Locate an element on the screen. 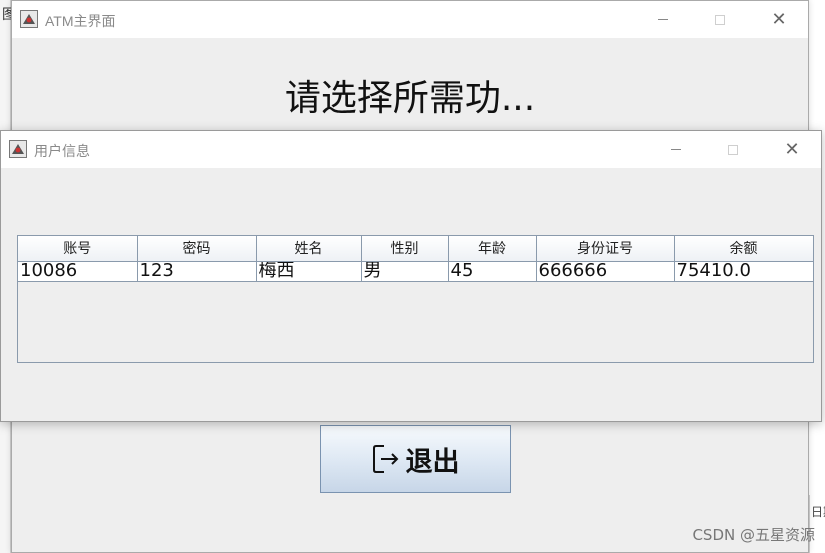  column-header-name: 姓名 is located at coordinates (309, 249).